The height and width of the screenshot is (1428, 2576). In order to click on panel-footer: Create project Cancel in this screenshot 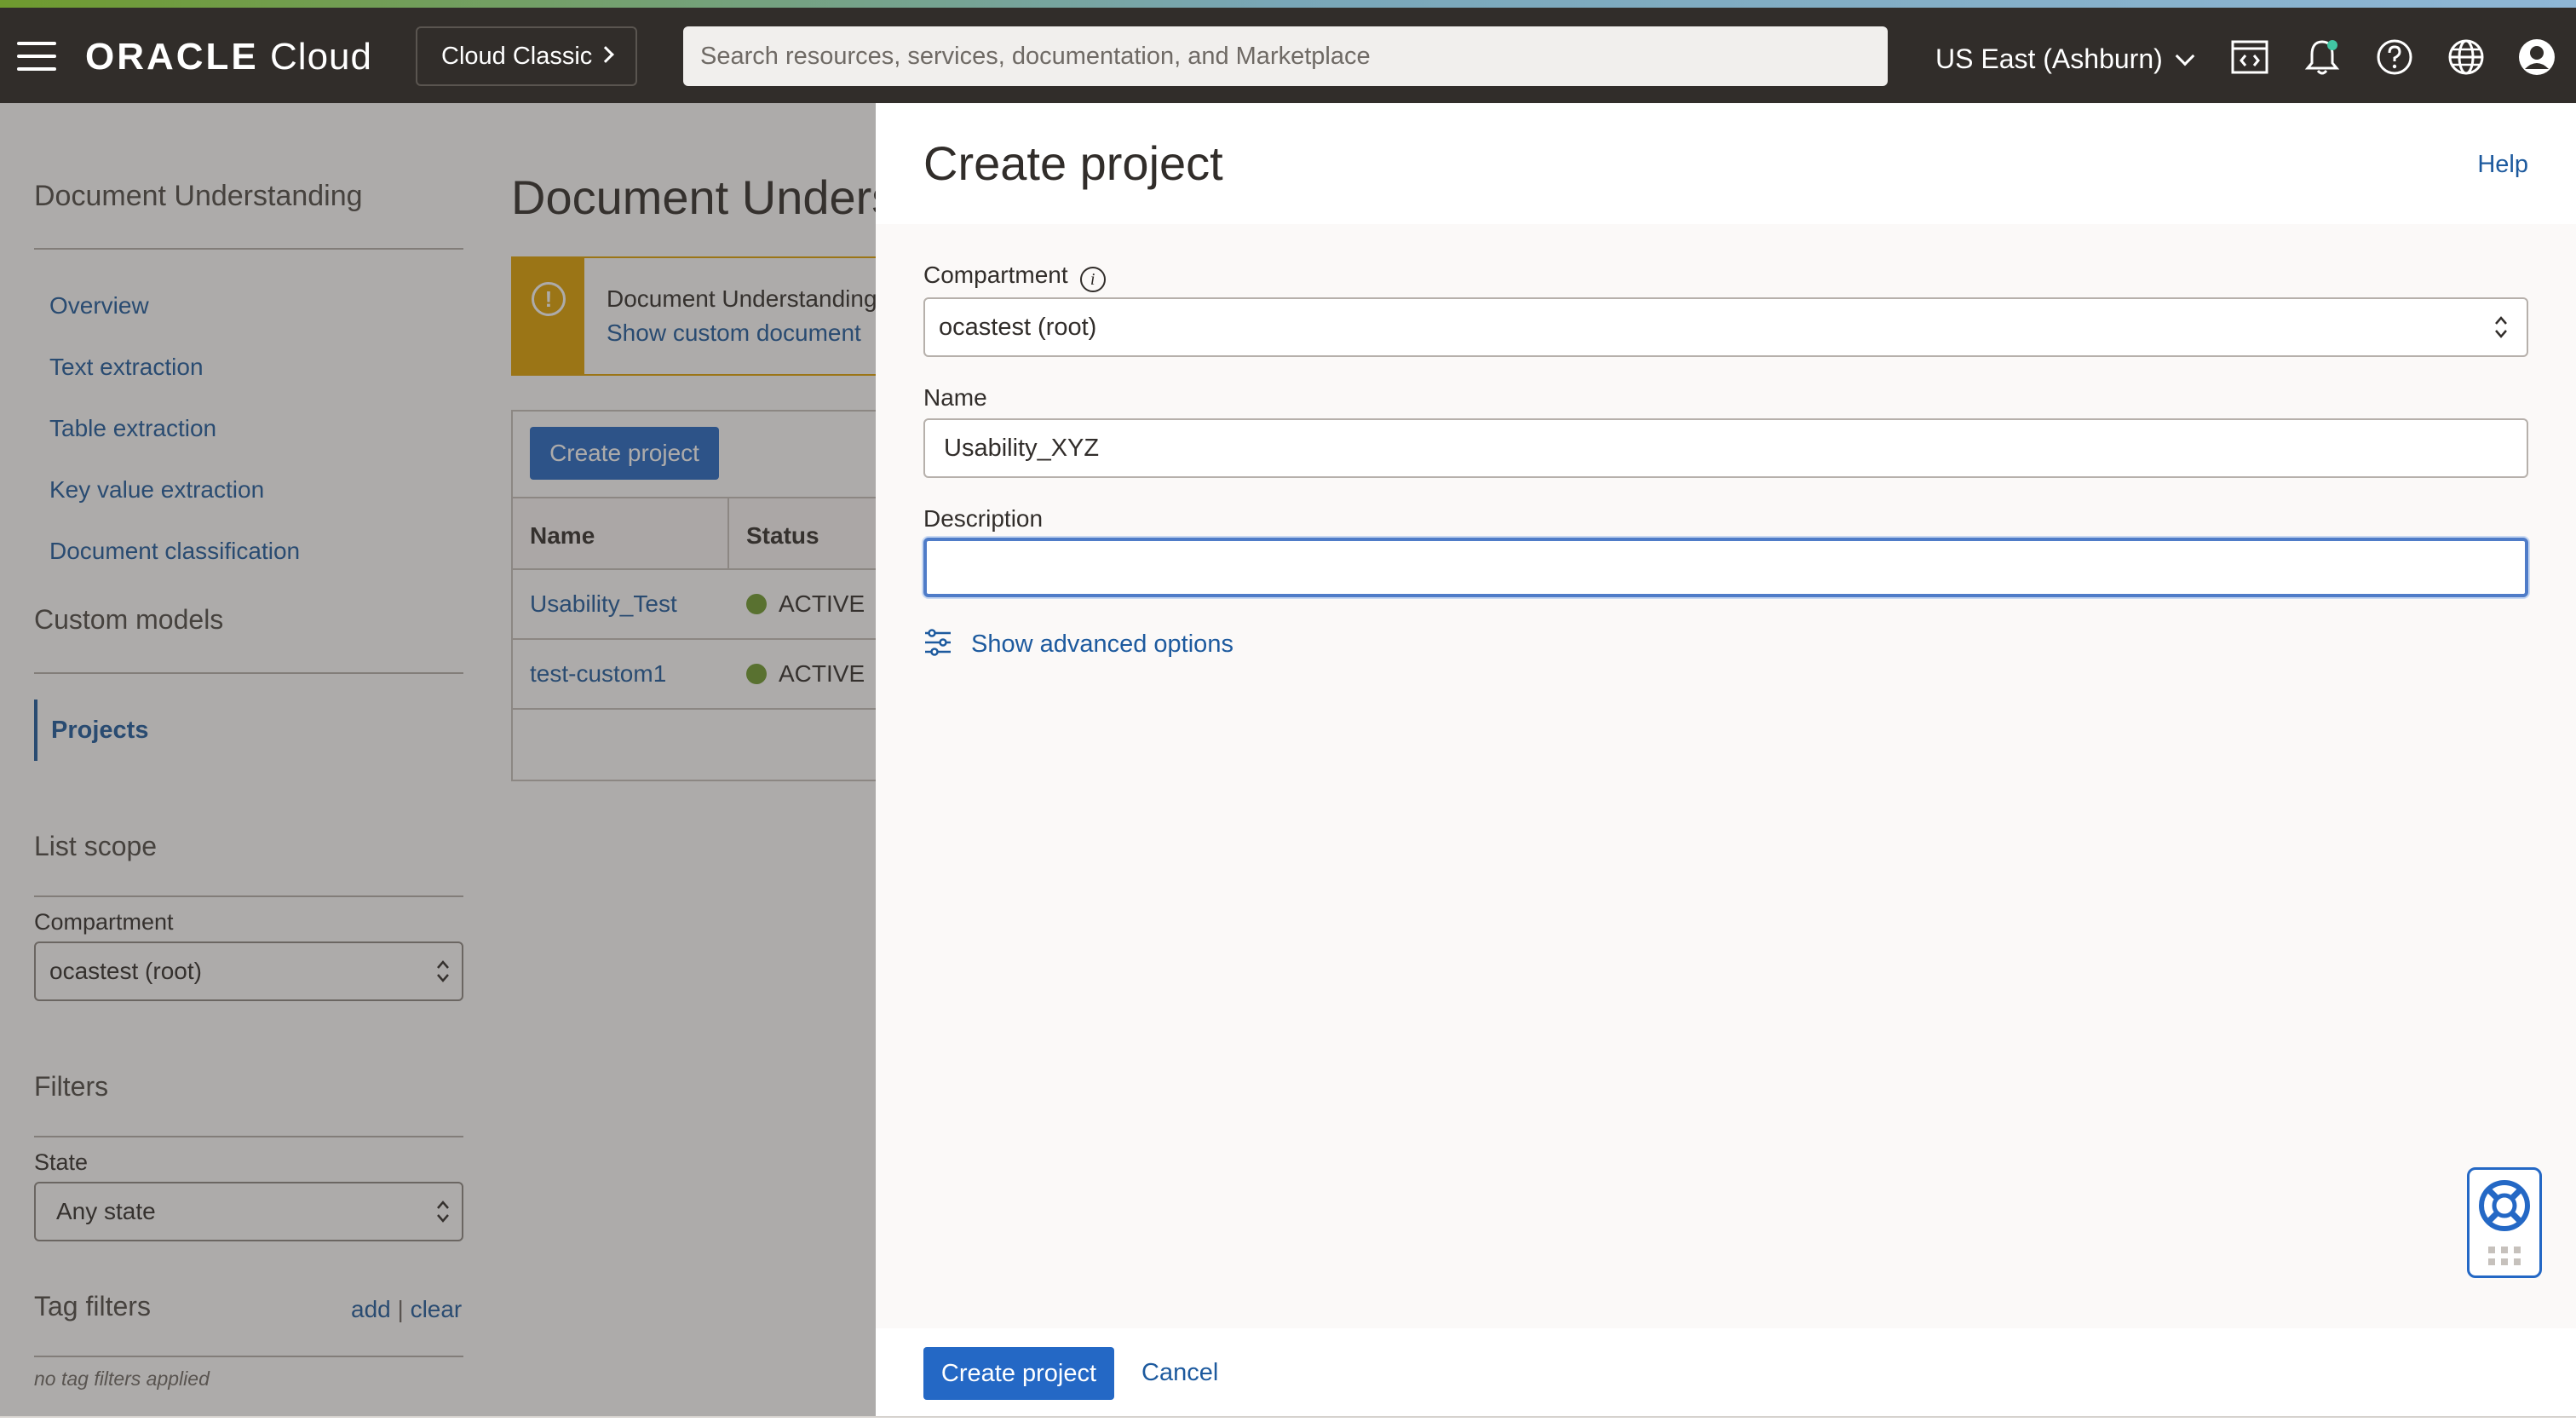, I will do `click(1726, 1372)`.